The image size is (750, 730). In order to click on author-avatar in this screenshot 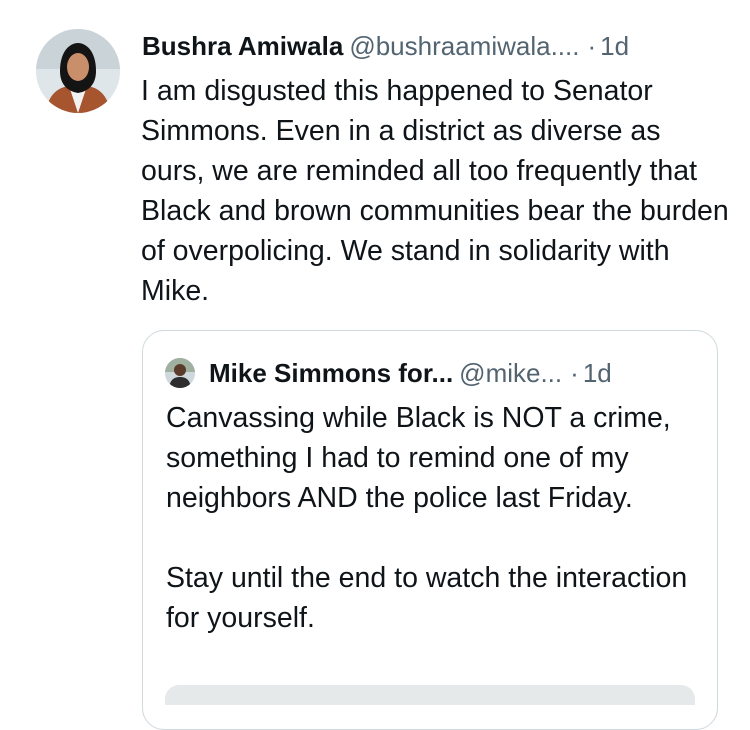, I will do `click(78, 71)`.